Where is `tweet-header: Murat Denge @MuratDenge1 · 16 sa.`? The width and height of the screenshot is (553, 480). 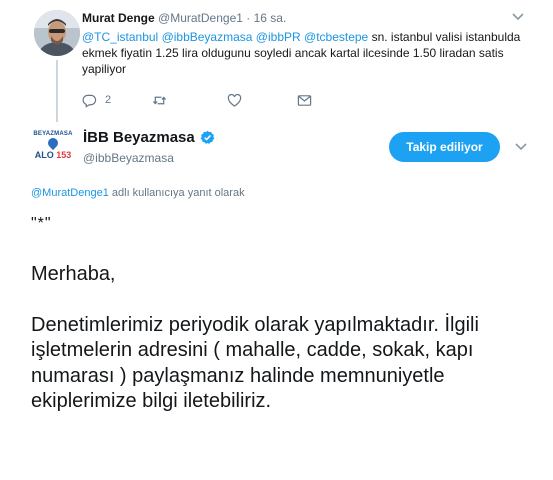 tweet-header: Murat Denge @MuratDenge1 · 16 sa. is located at coordinates (184, 18).